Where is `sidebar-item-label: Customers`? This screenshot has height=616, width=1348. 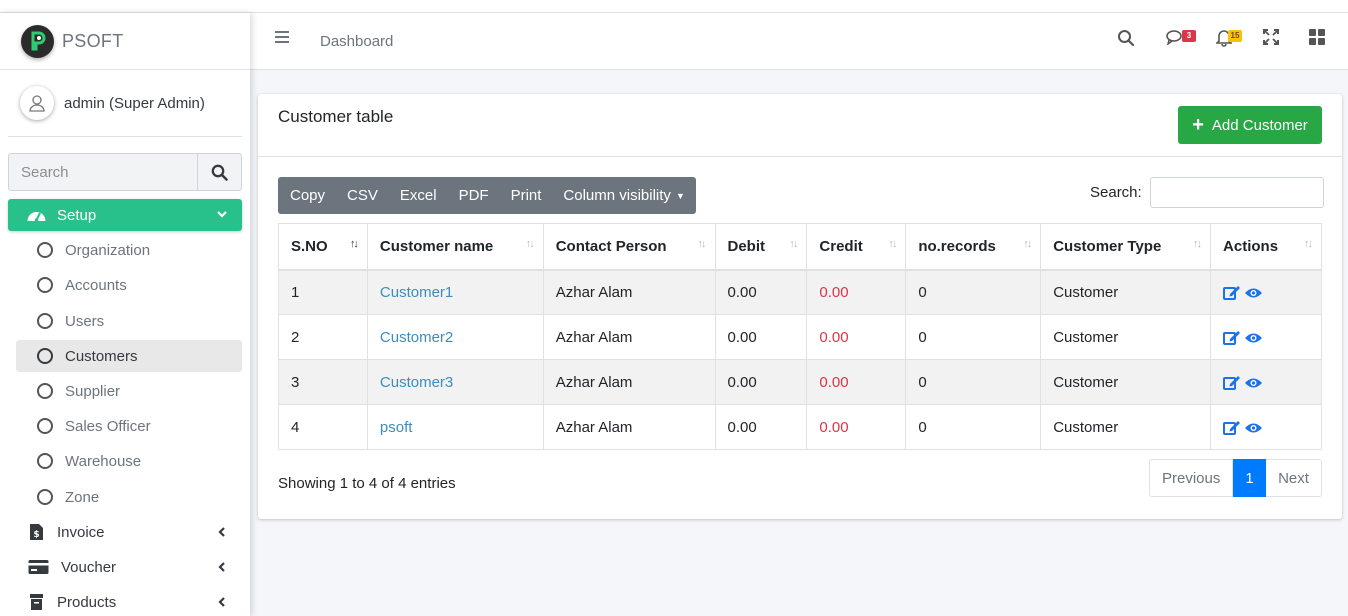 sidebar-item-label: Customers is located at coordinates (101, 356).